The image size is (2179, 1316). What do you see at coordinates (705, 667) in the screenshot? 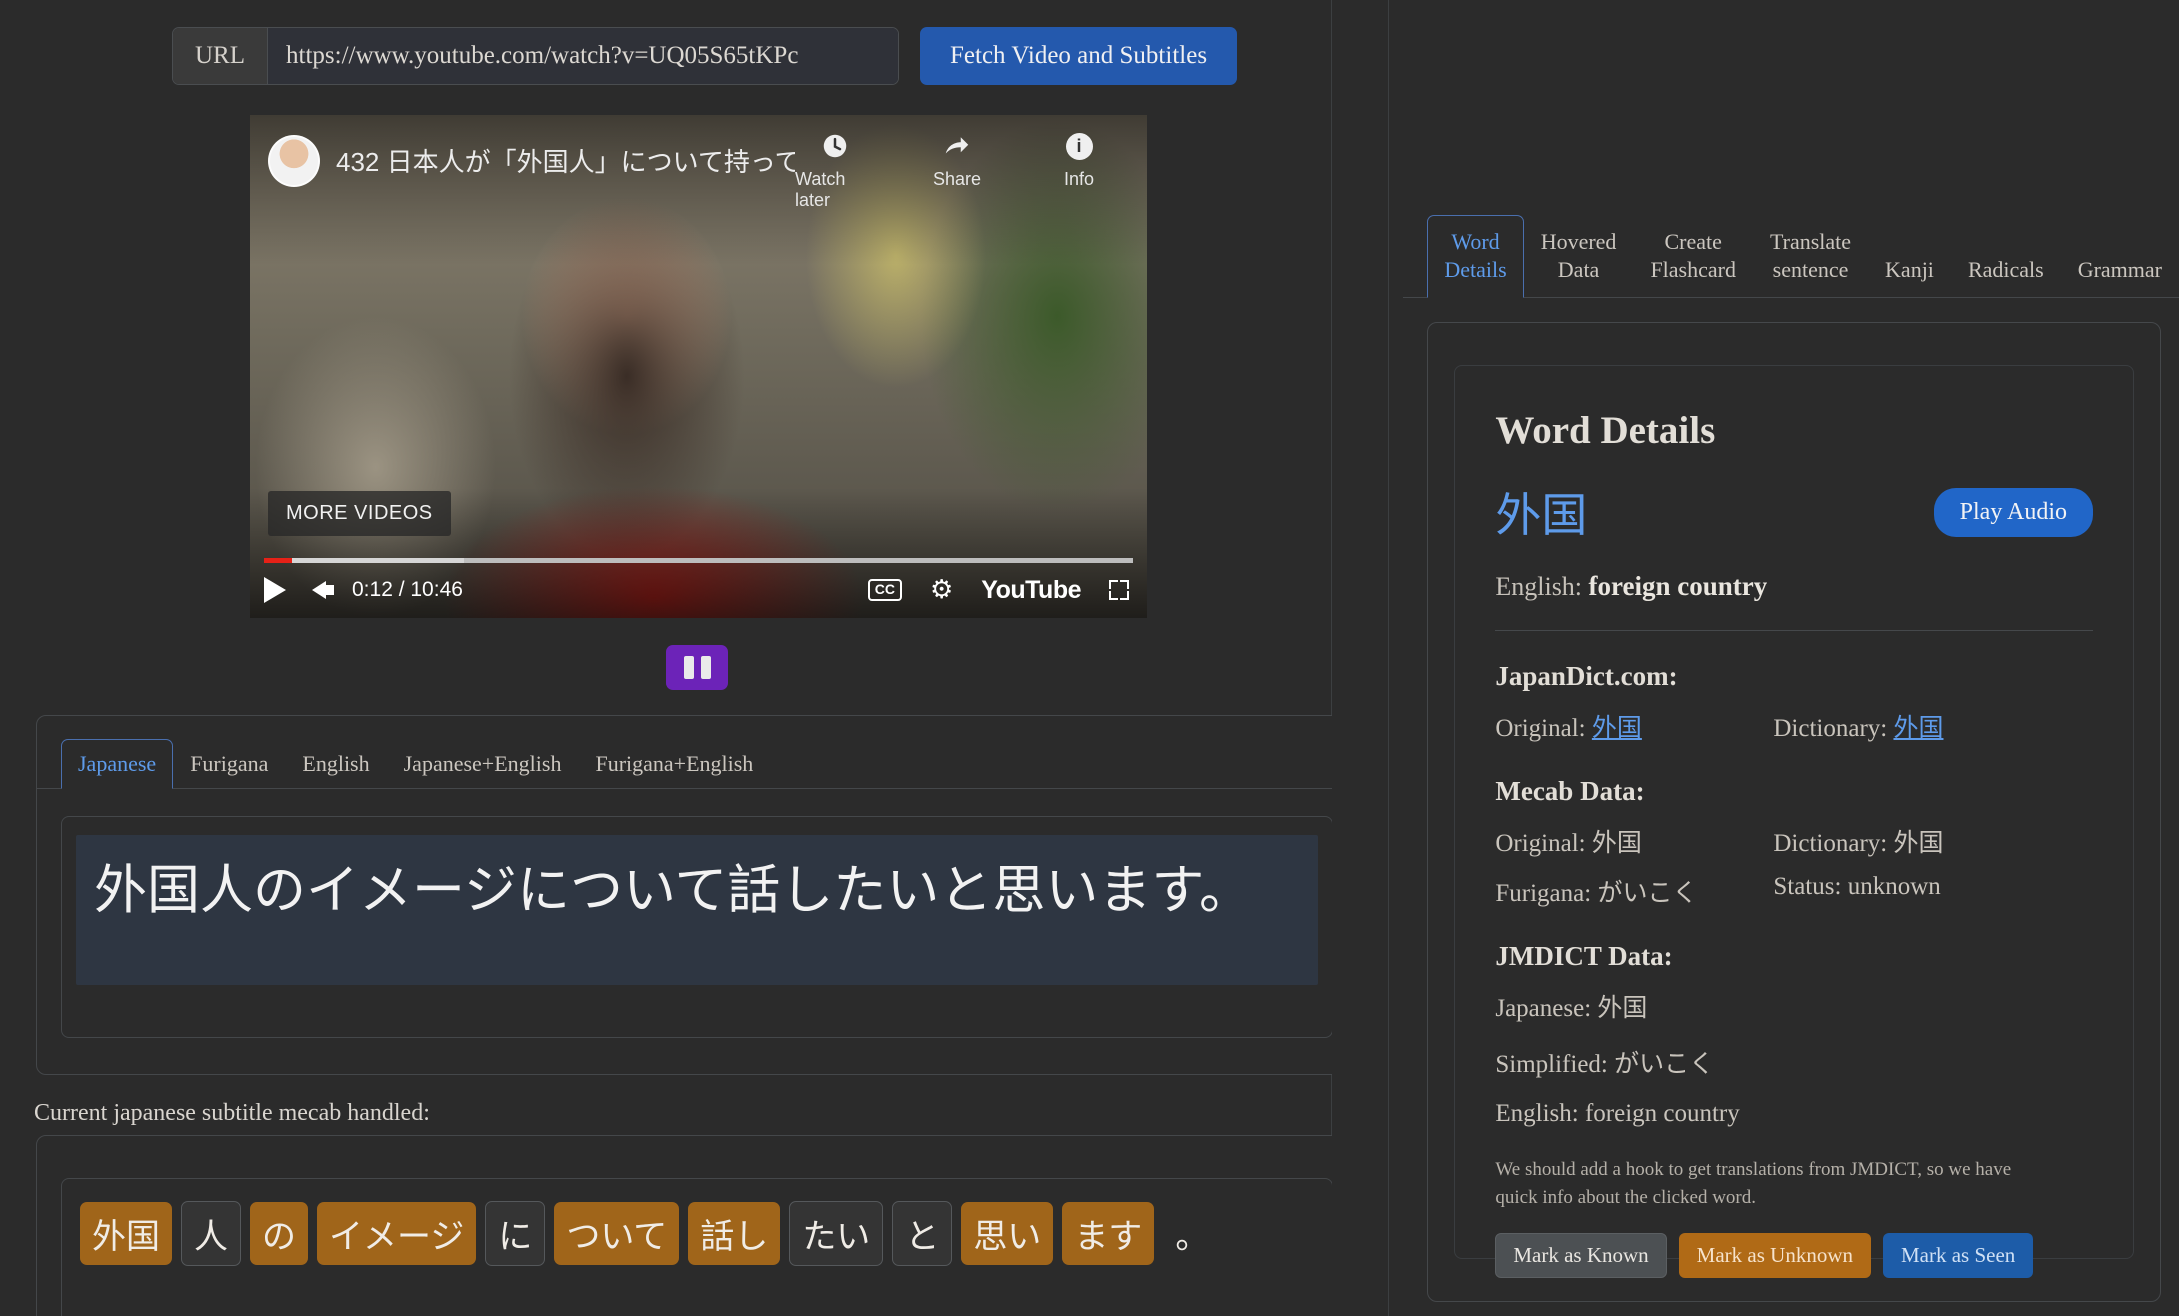
I see `pause-bar-right` at bounding box center [705, 667].